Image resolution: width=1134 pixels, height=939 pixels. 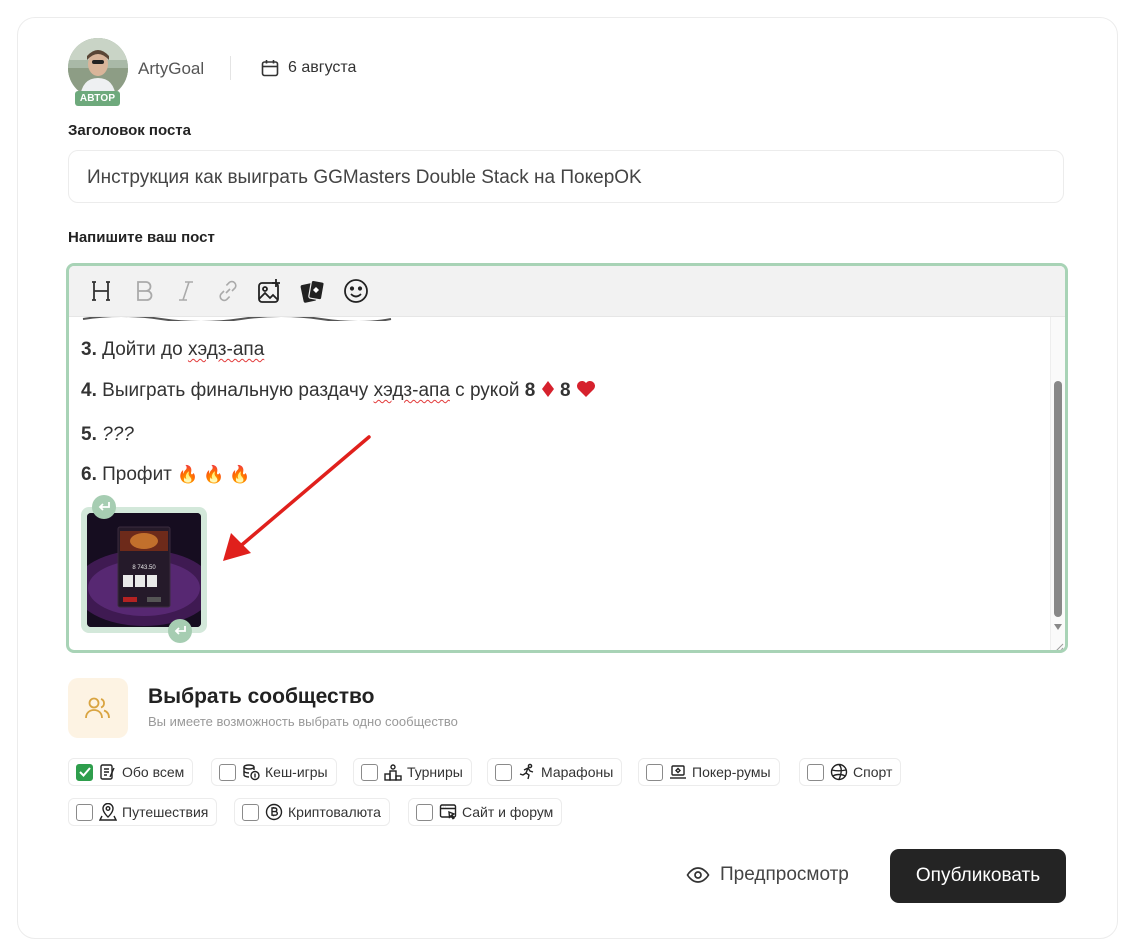 What do you see at coordinates (143, 812) in the screenshot?
I see `community-option: Путешествия` at bounding box center [143, 812].